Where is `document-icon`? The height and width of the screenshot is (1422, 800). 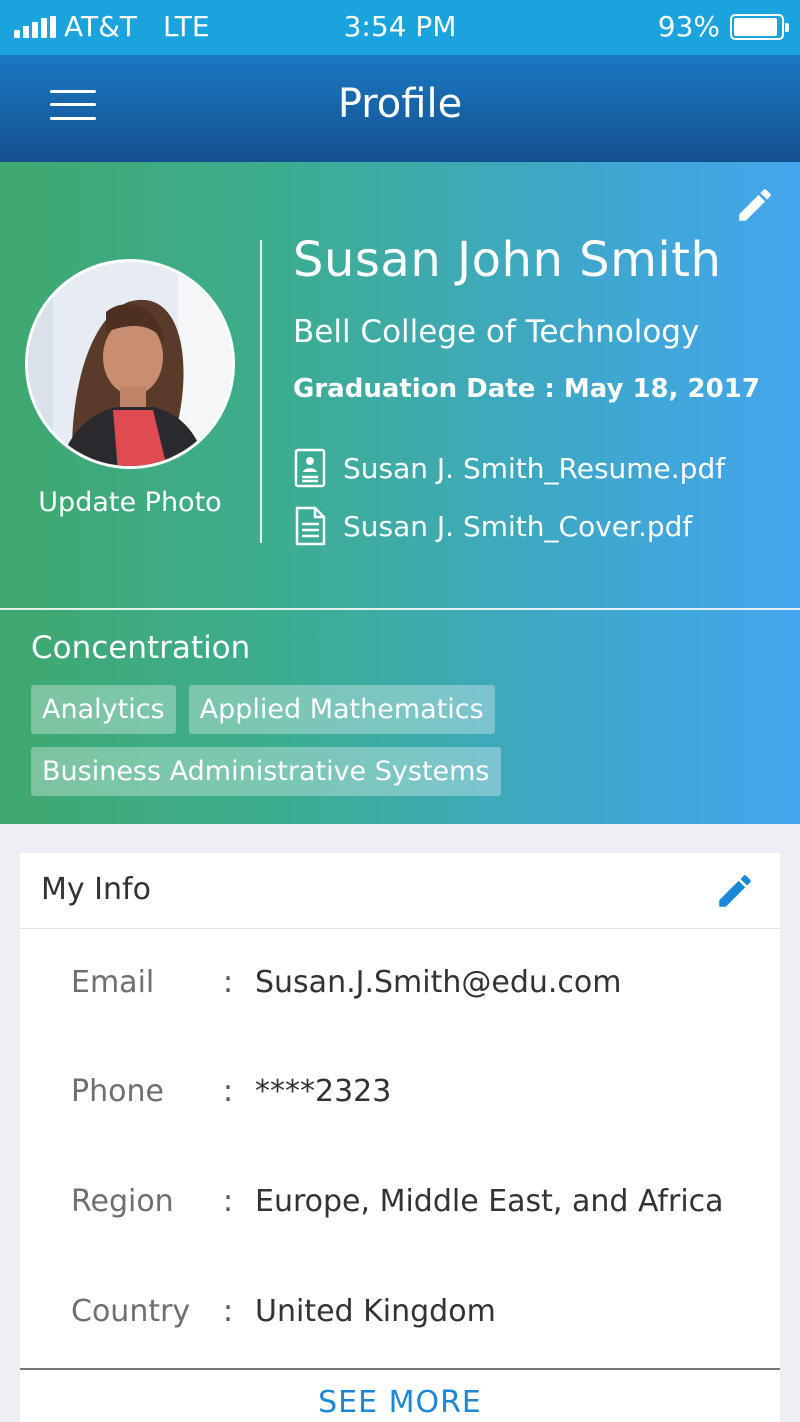
document-icon is located at coordinates (310, 526).